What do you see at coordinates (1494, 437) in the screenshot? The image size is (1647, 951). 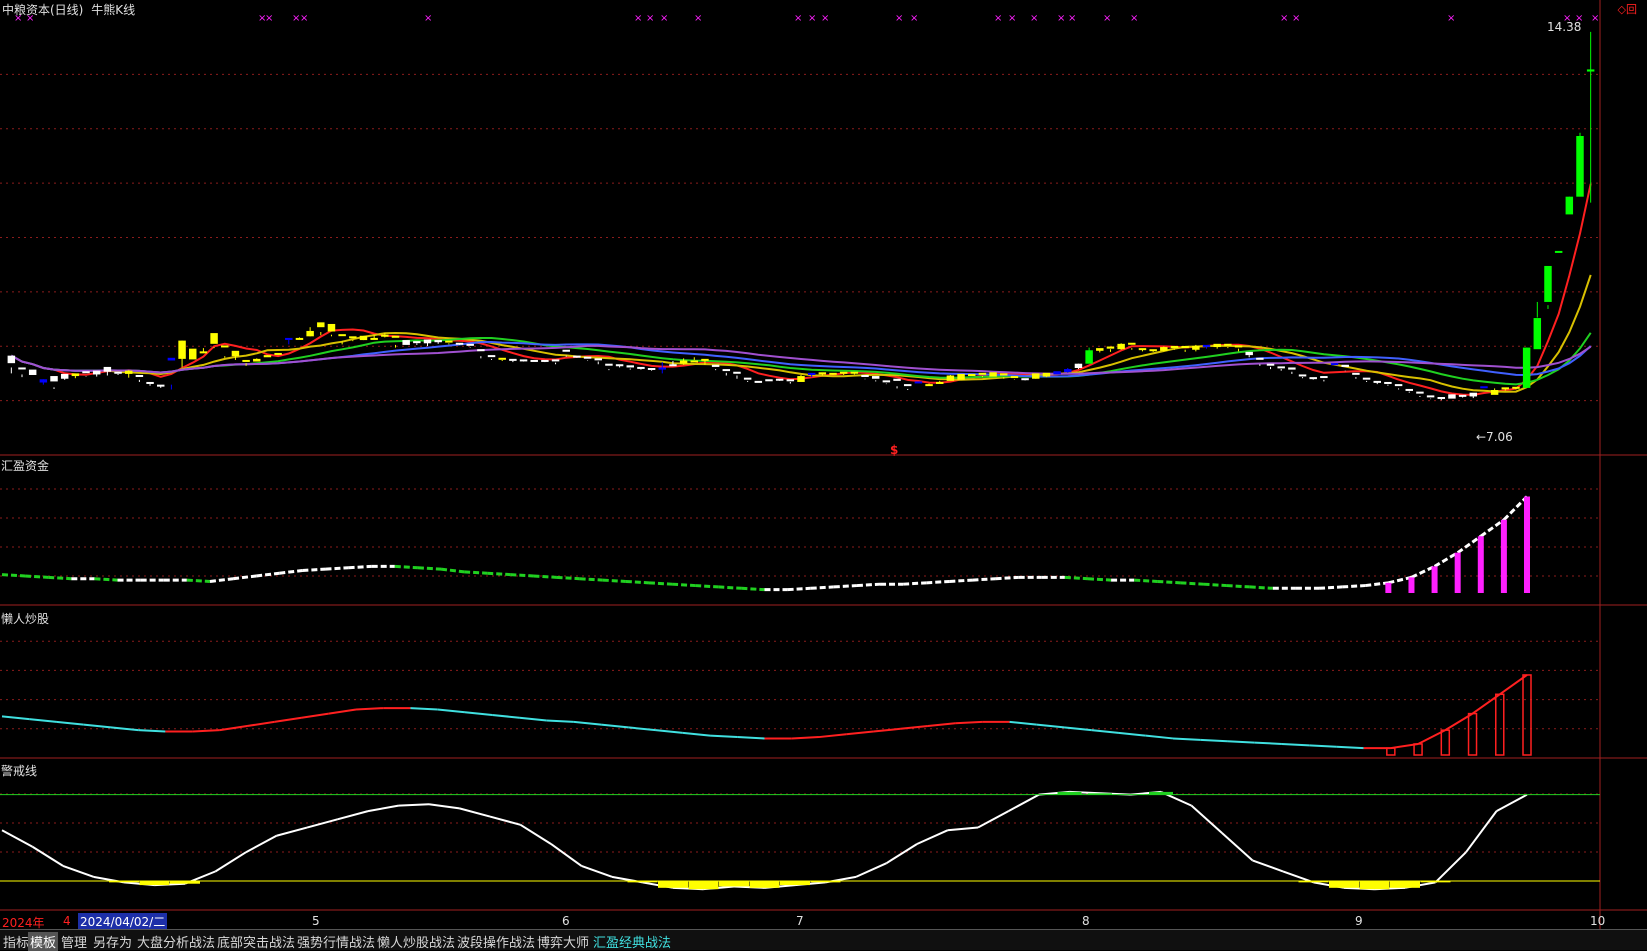 I see `price-low-label: ←7.06` at bounding box center [1494, 437].